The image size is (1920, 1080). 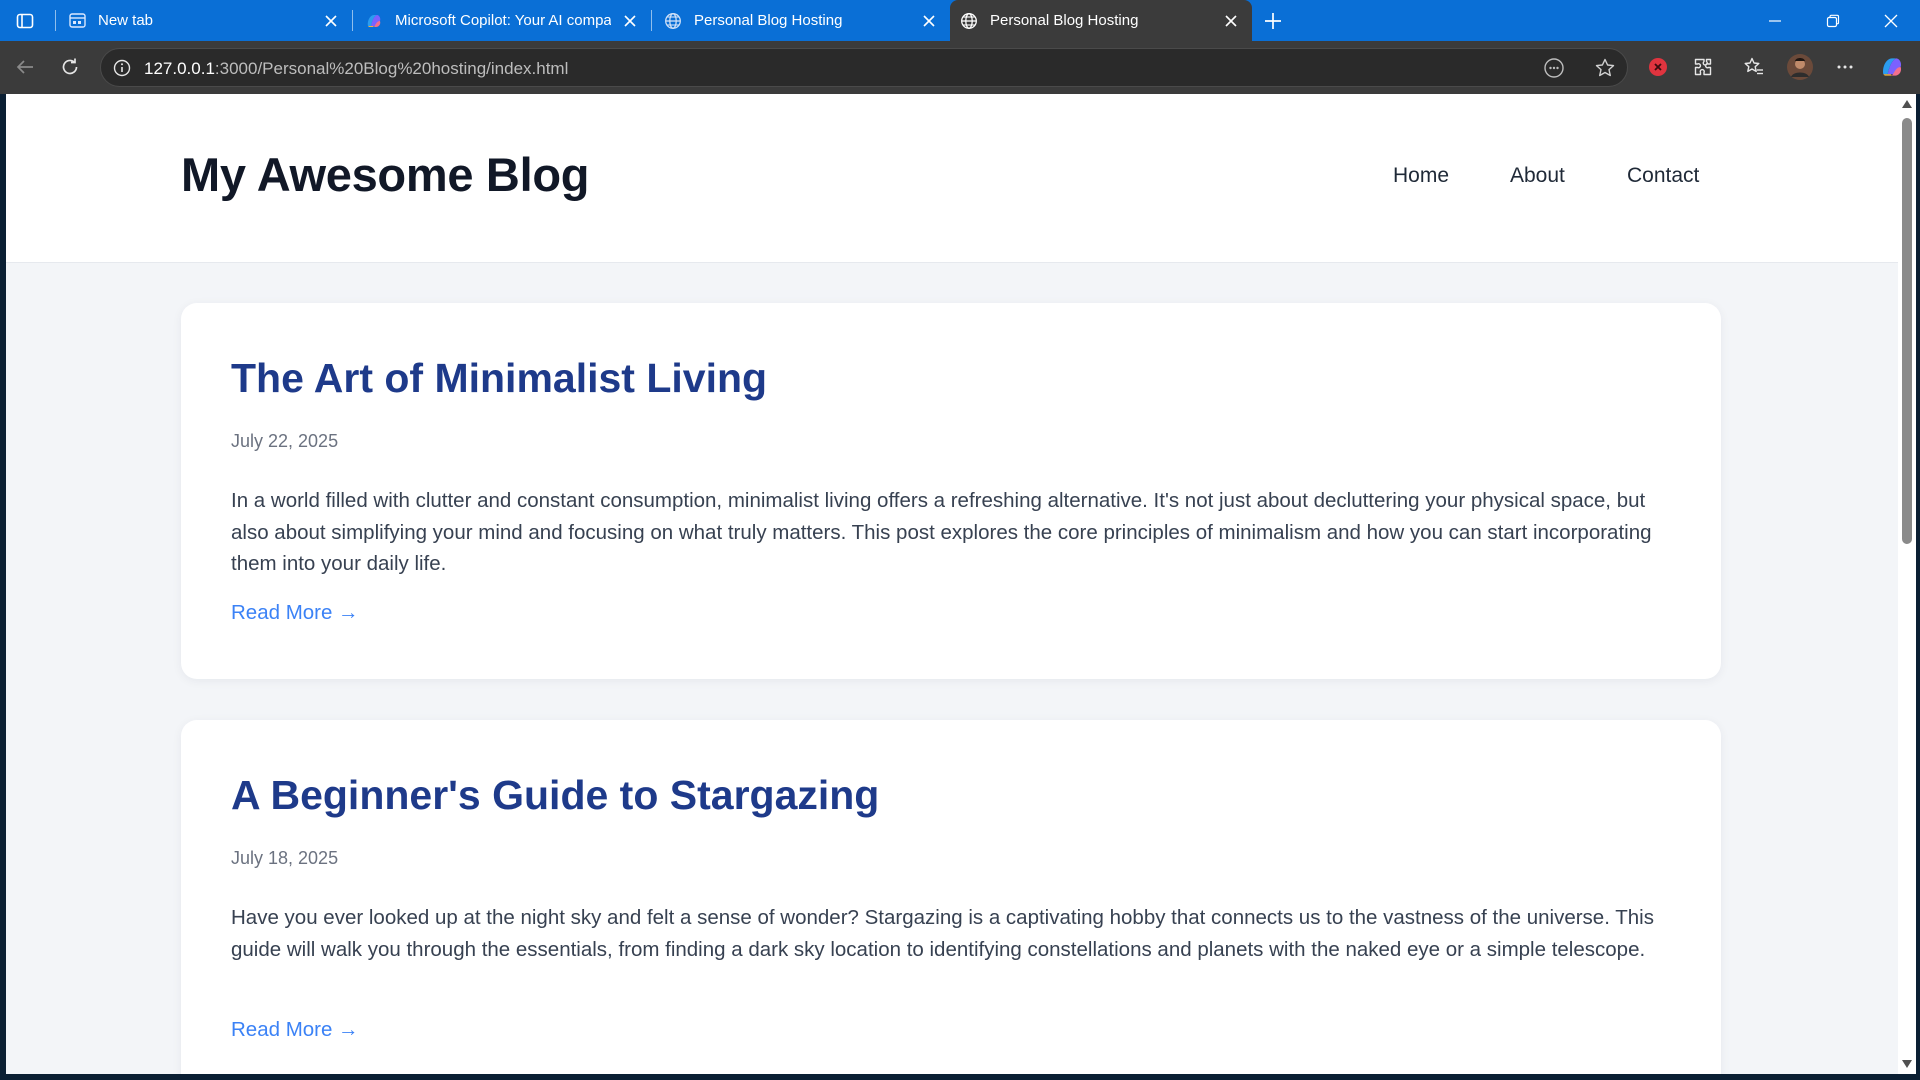 I want to click on extension-error-button, so click(x=1658, y=67).